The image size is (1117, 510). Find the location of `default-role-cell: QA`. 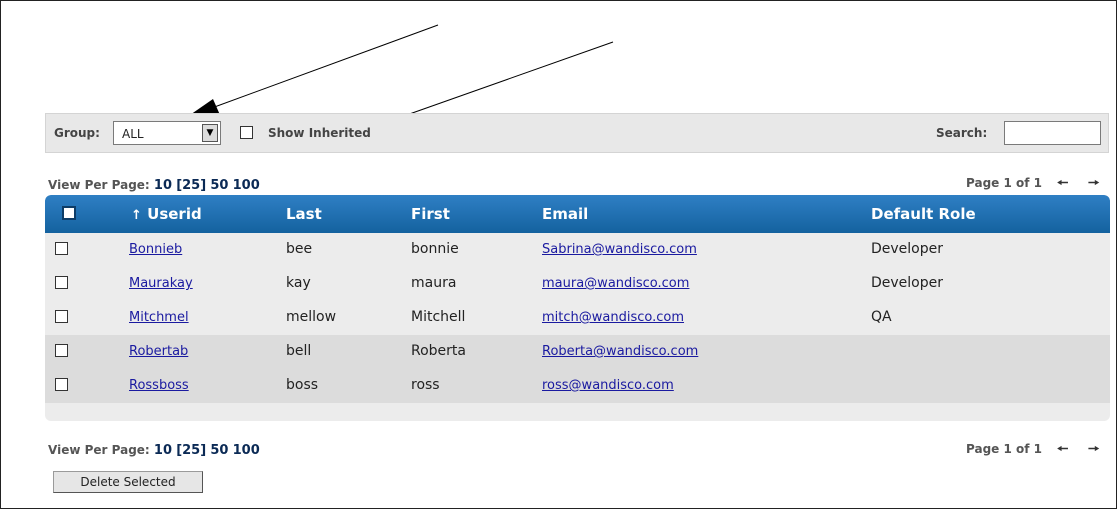

default-role-cell: QA is located at coordinates (881, 317).